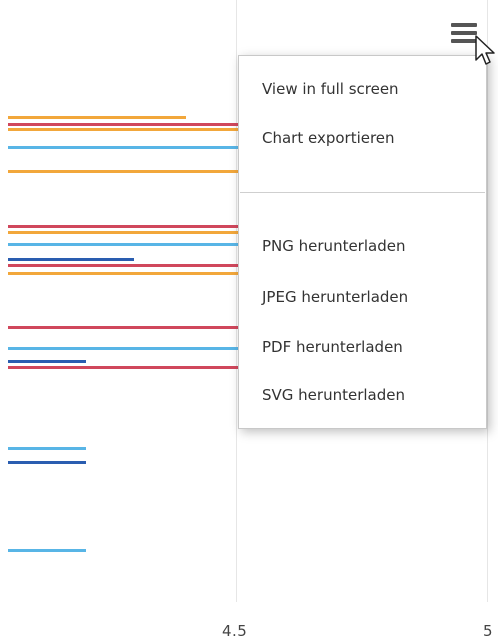 This screenshot has width=498, height=641. Describe the element at coordinates (328, 138) in the screenshot. I see `menu-item-chart-export: Chart exportieren` at that location.